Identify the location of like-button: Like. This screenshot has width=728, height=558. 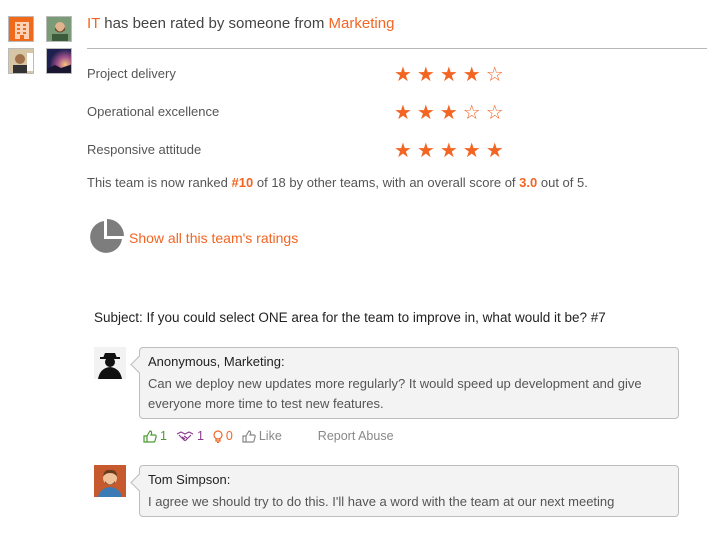
(262, 436).